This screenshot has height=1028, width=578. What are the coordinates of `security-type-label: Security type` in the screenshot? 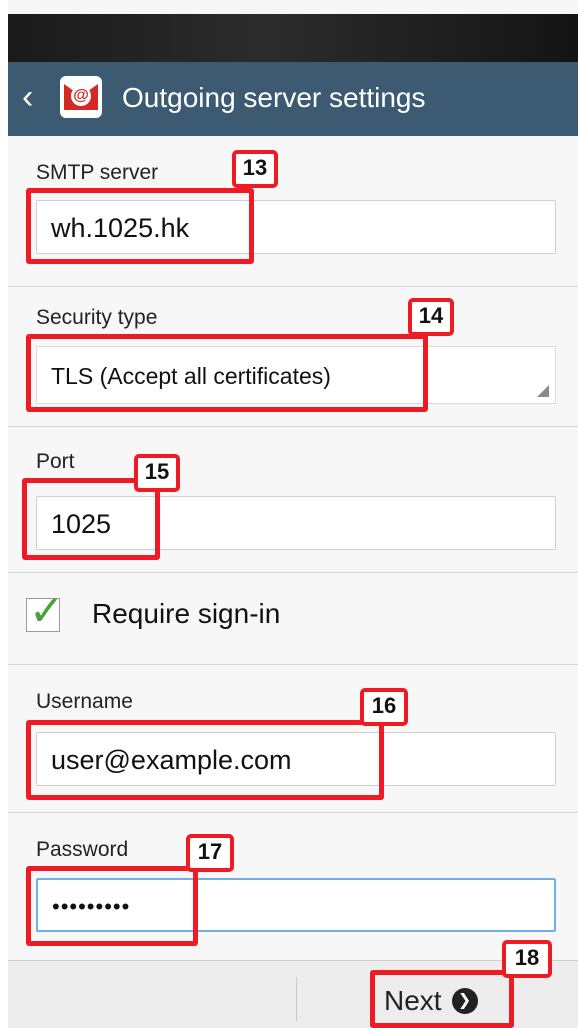 It's located at (97, 317).